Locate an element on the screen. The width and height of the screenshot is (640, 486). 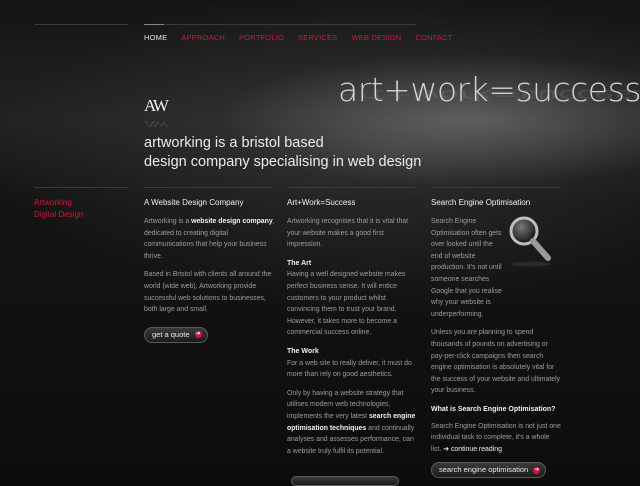
nav-portfolio: PORTFOLIO is located at coordinates (261, 37).